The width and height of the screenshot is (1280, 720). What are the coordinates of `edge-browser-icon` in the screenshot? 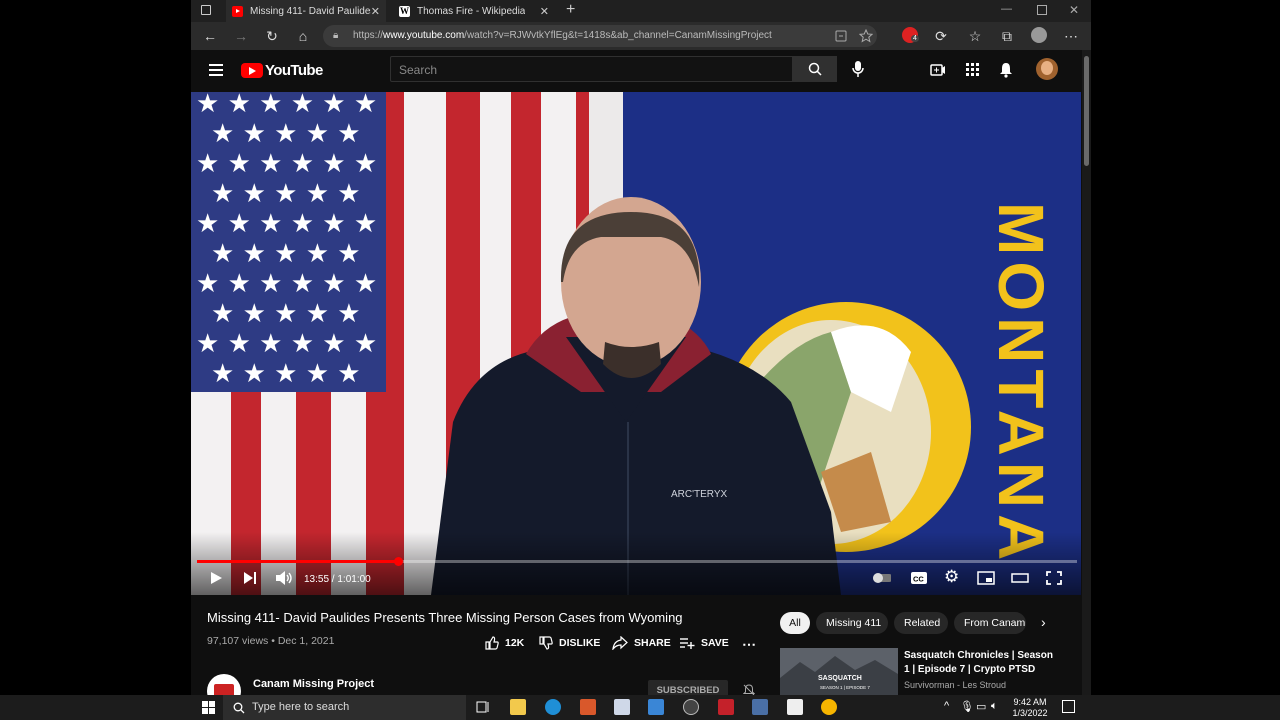 It's located at (553, 707).